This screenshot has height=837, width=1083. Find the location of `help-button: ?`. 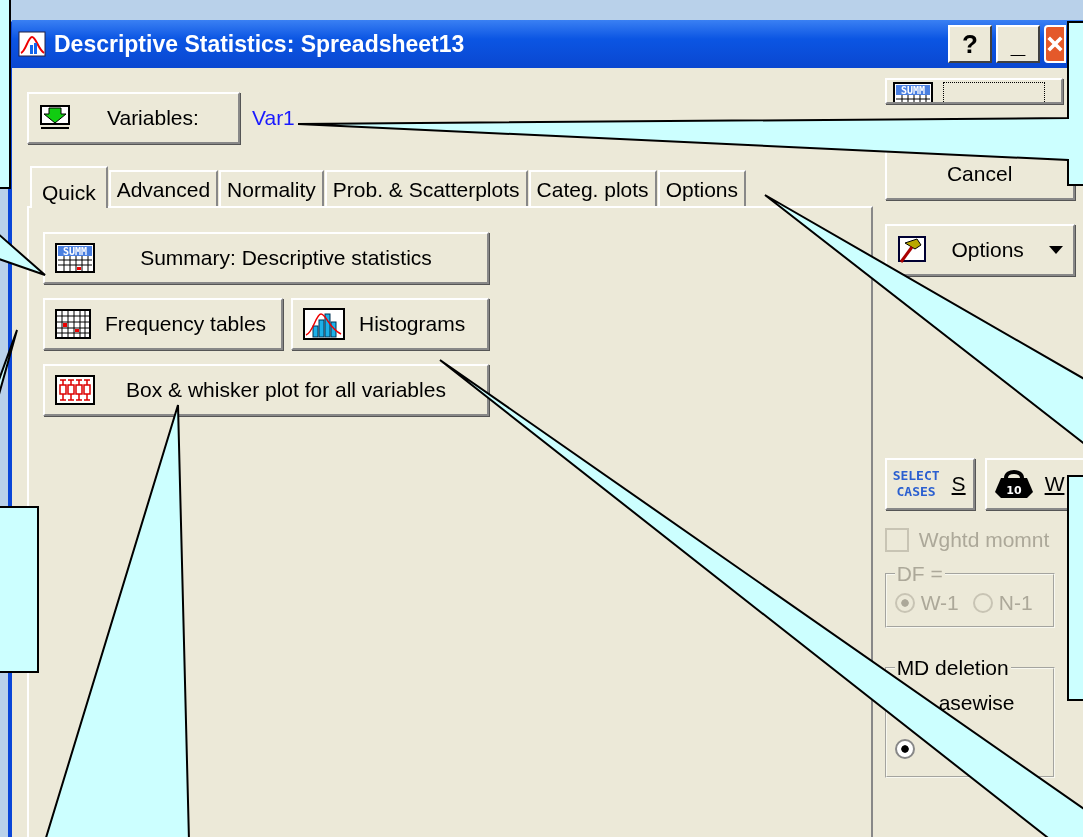

help-button: ? is located at coordinates (970, 44).